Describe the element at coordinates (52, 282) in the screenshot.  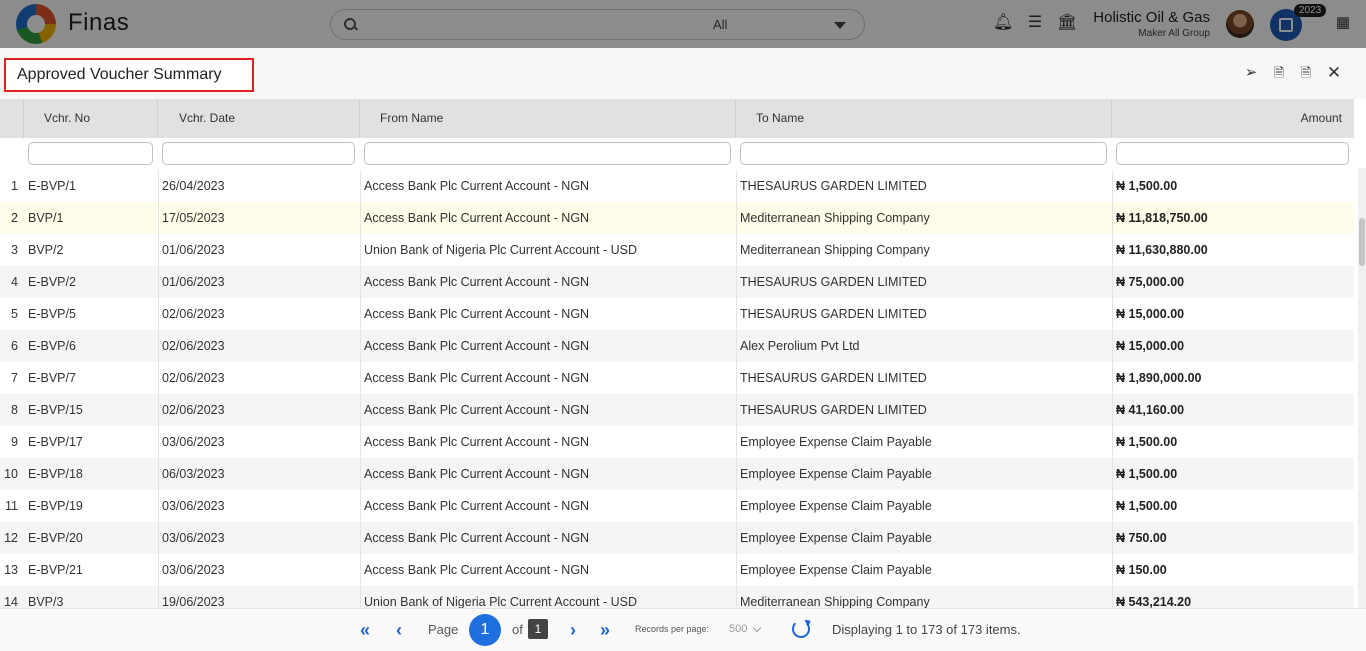
I see `cell-vchr-no: E-BVP/2` at that location.